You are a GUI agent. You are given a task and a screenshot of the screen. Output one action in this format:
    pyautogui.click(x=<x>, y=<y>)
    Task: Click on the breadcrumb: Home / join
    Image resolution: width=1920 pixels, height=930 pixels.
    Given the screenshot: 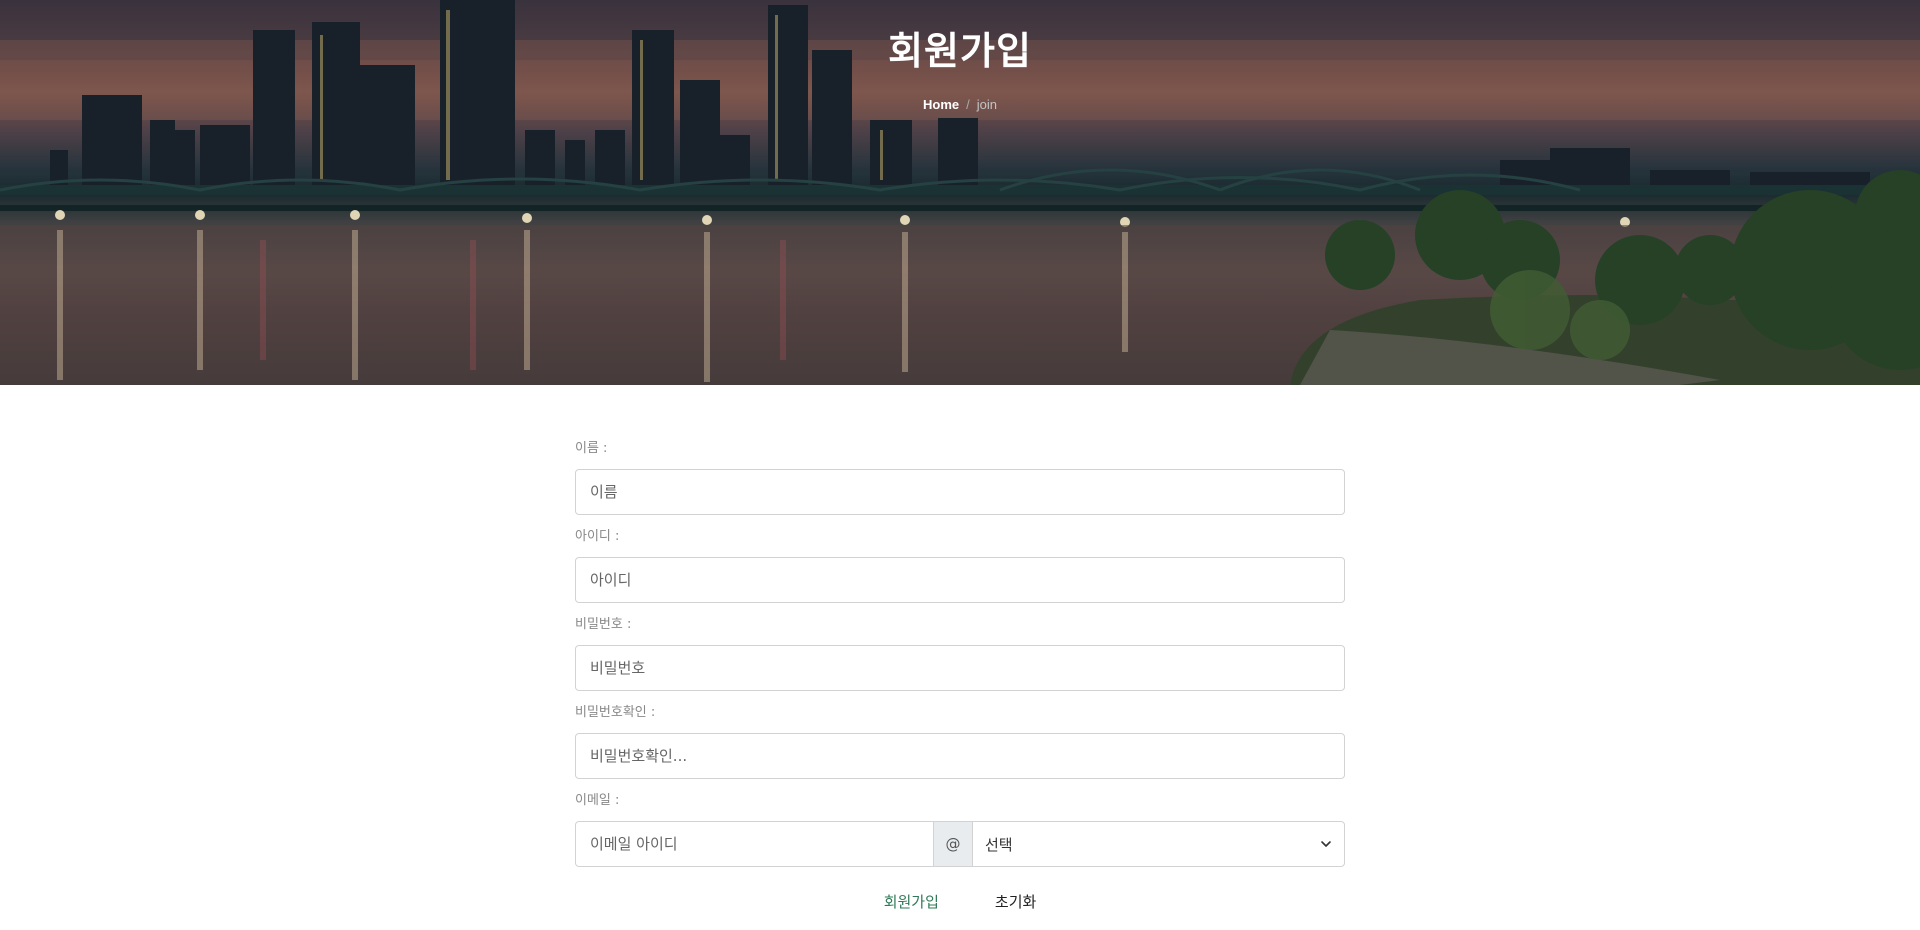 What is the action you would take?
    pyautogui.click(x=960, y=104)
    